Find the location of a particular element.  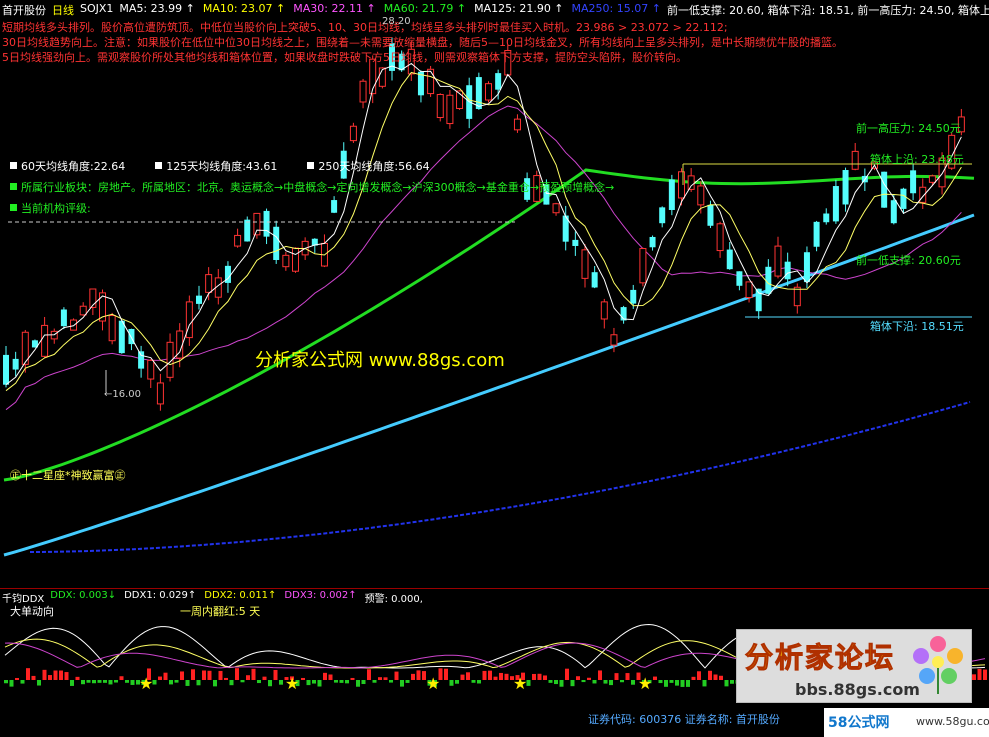

forum-logo: 分析家论坛 bbs.88gs.com is located at coordinates (854, 666).